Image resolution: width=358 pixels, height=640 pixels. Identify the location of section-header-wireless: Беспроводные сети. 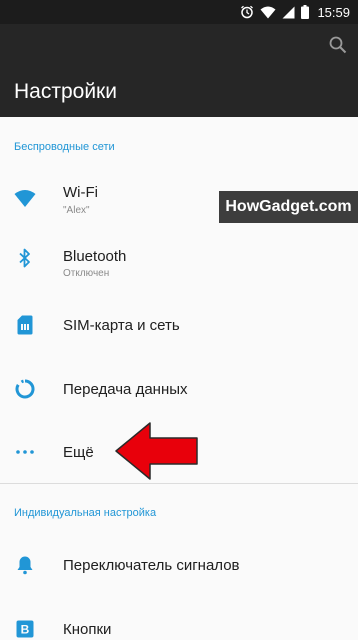
(64, 147).